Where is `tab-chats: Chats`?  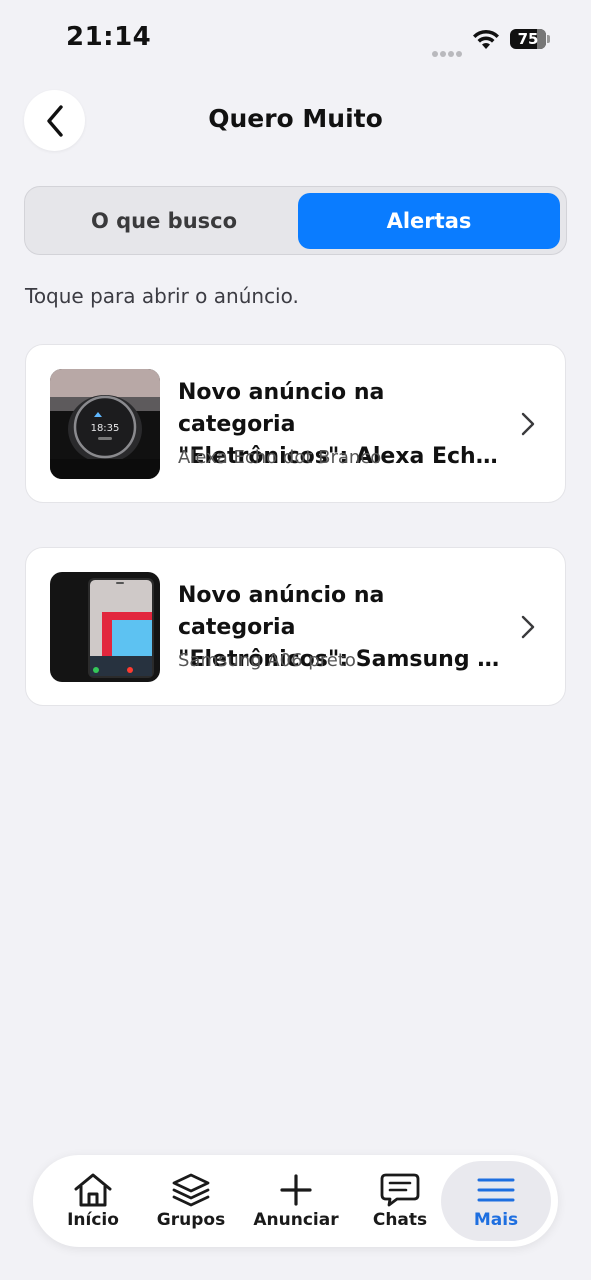
tab-chats: Chats is located at coordinates (400, 1201).